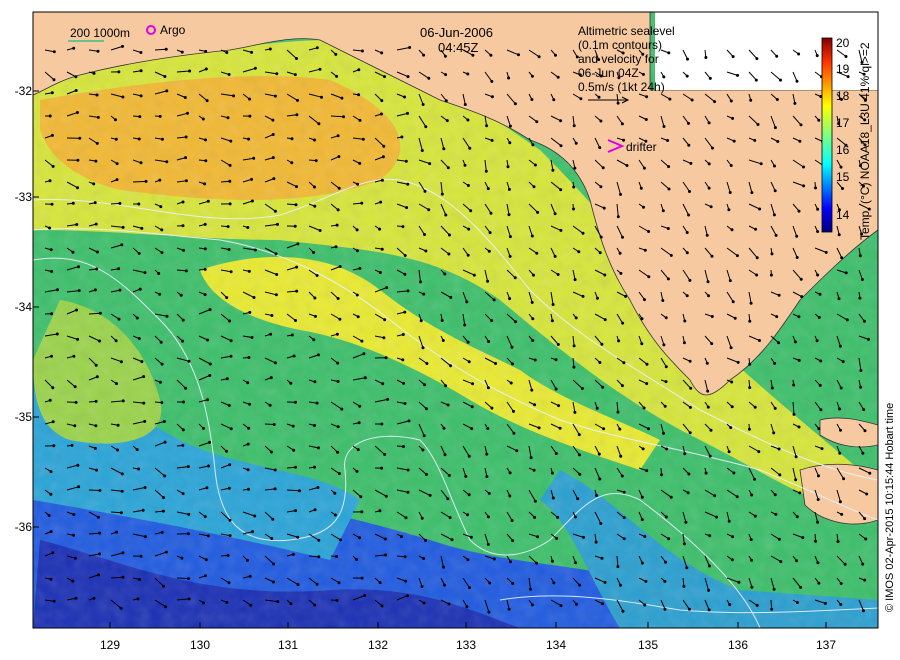 The height and width of the screenshot is (660, 900). What do you see at coordinates (458, 47) in the screenshot?
I see `time-label: 04:45Z` at bounding box center [458, 47].